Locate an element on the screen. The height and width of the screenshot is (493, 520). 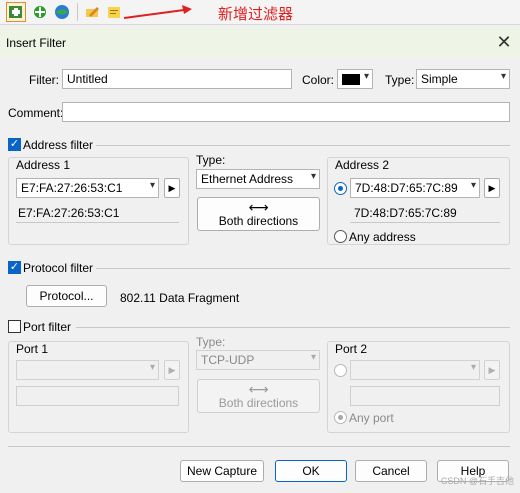
protocol-filter-checkbox: ✓ is located at coordinates (14, 267).